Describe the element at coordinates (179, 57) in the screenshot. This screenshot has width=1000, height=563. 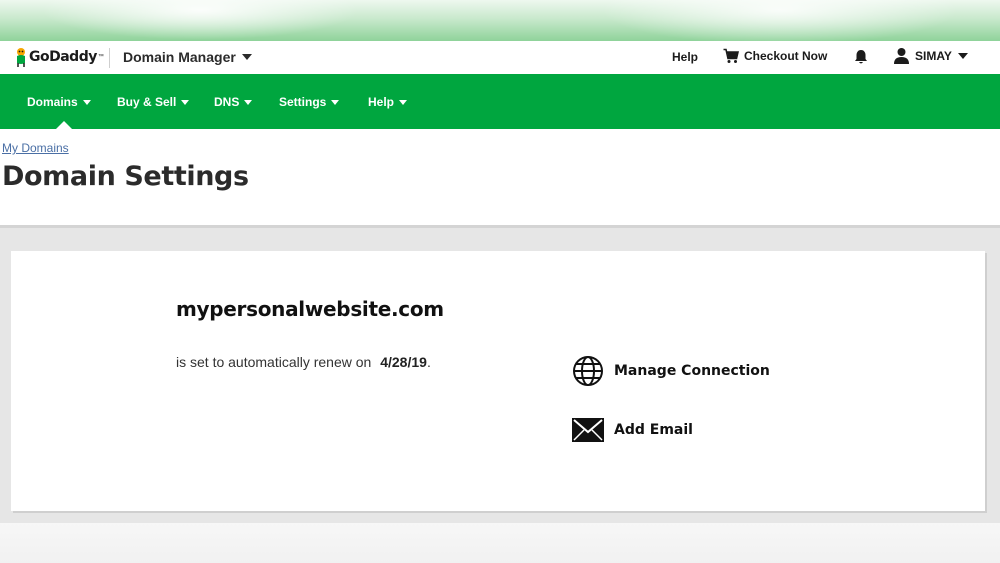
I see `app-title-label: Domain Manager` at that location.